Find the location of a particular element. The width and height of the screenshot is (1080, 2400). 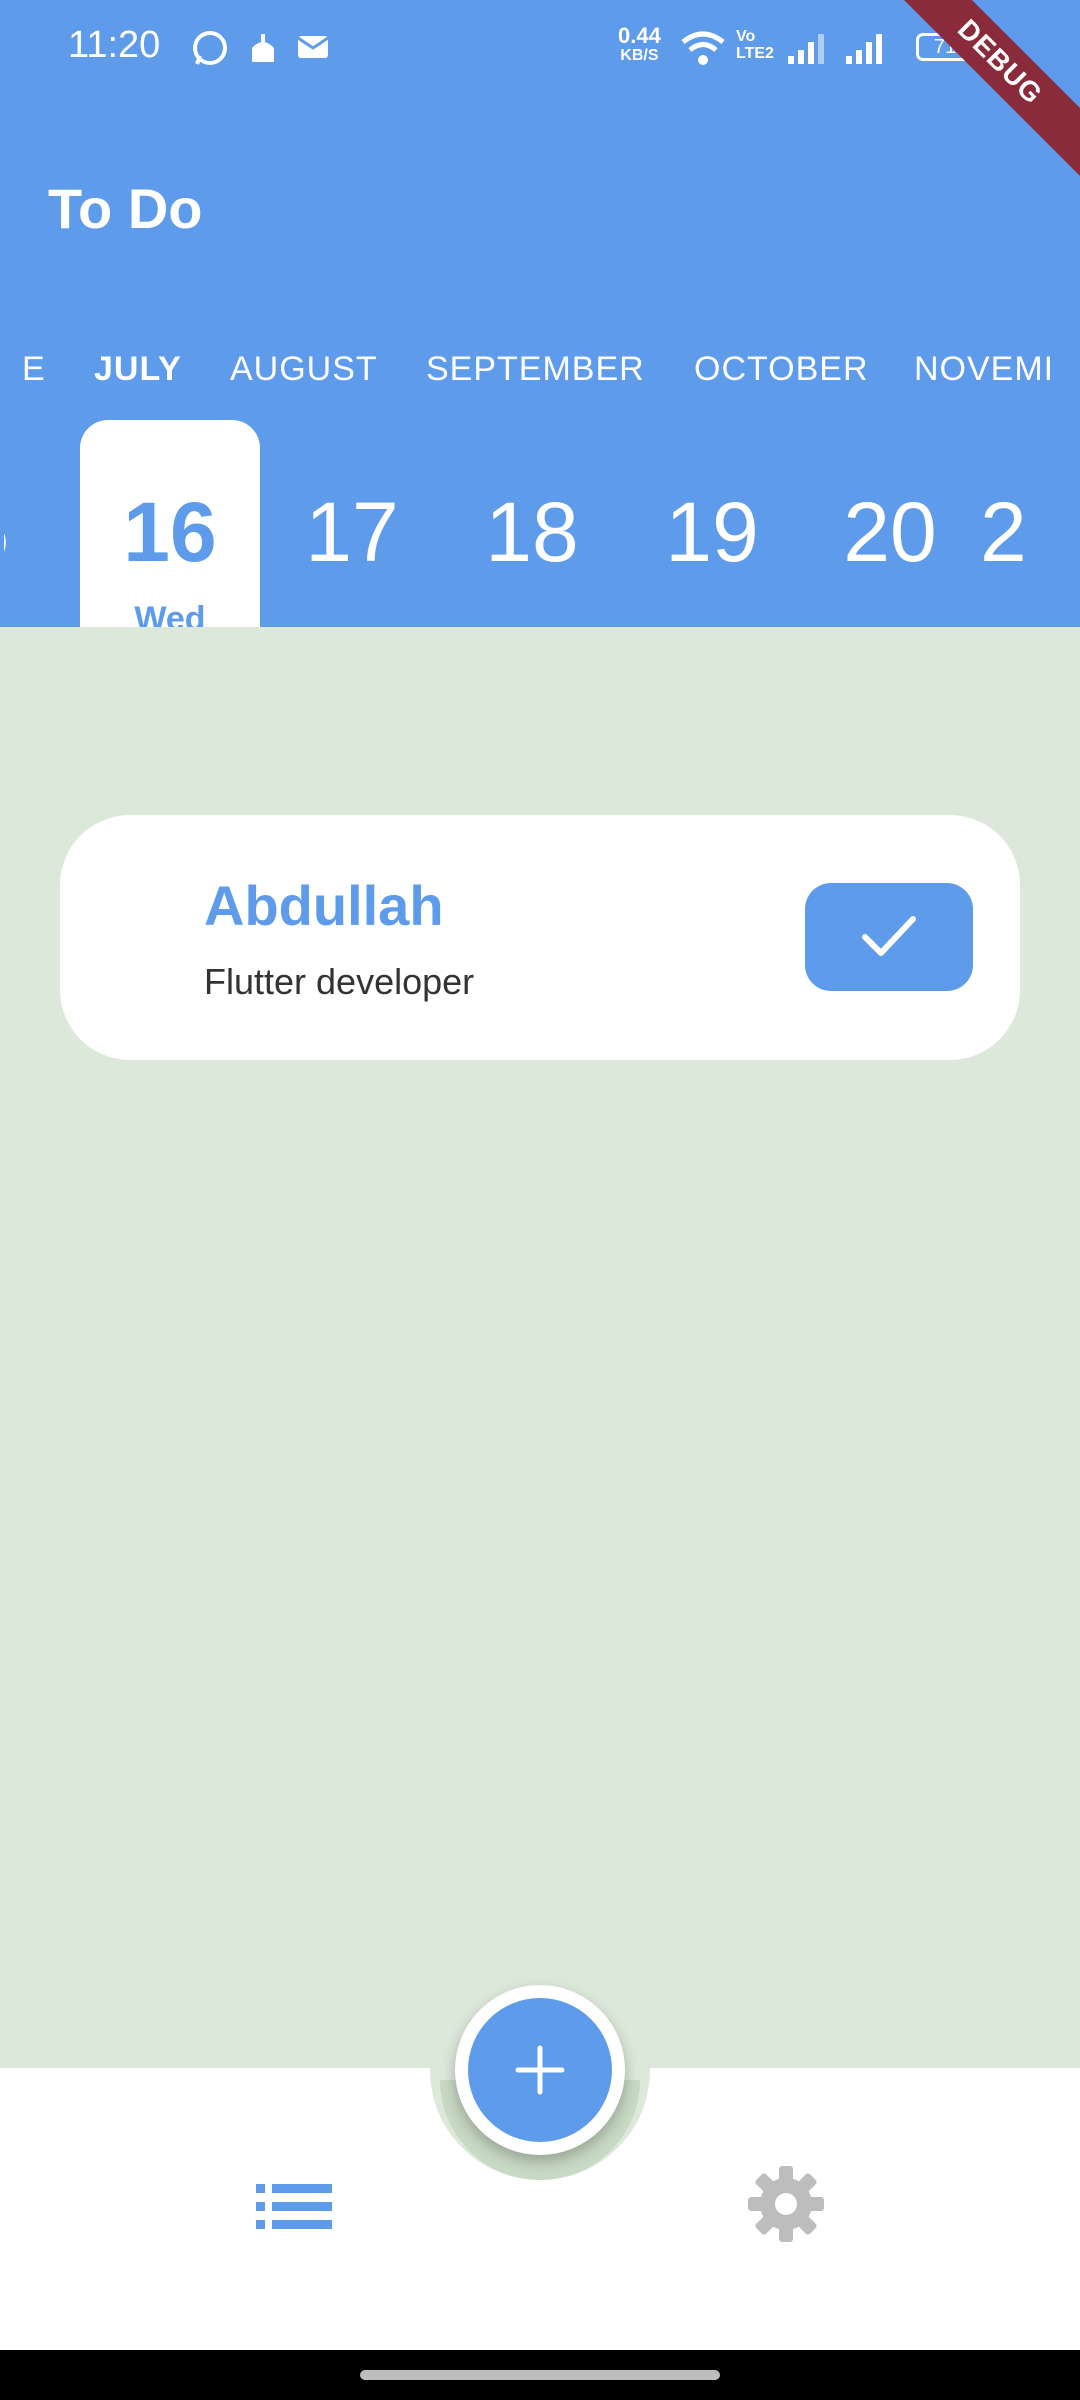

month-item: AUGUST is located at coordinates (304, 369).